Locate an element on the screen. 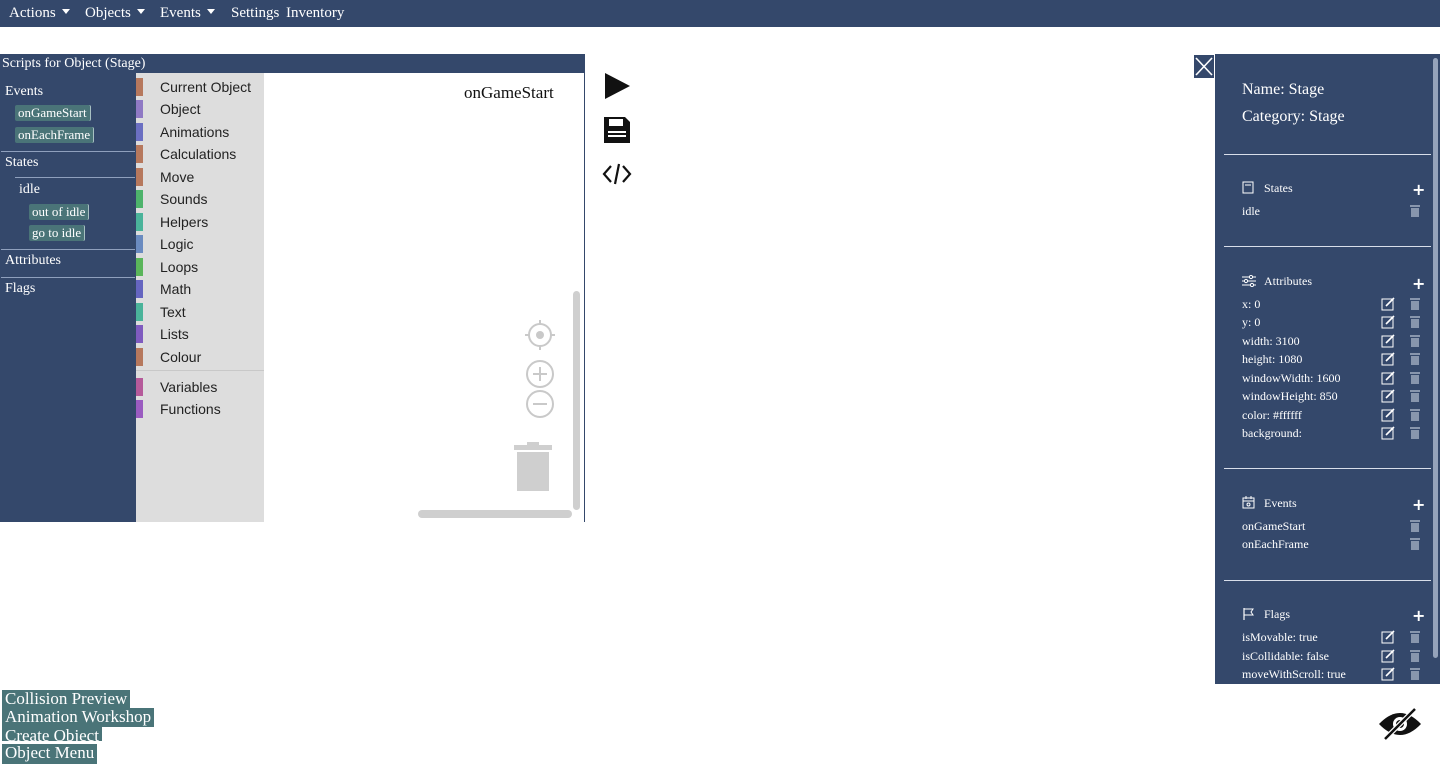  nav-states-heading: States is located at coordinates (21, 163).